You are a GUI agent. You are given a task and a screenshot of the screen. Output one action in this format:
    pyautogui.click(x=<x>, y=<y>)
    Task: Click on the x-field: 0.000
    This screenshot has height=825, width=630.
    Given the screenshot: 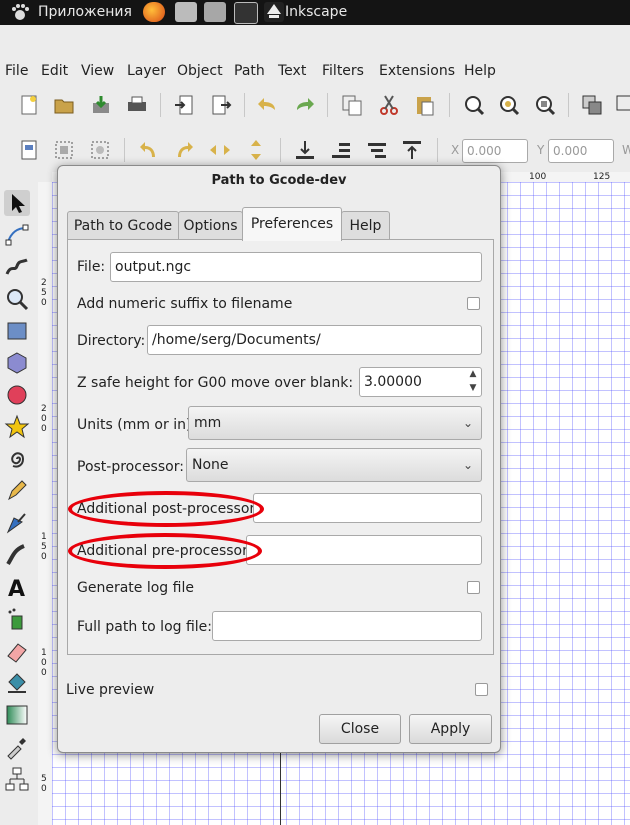 What is the action you would take?
    pyautogui.click(x=495, y=151)
    